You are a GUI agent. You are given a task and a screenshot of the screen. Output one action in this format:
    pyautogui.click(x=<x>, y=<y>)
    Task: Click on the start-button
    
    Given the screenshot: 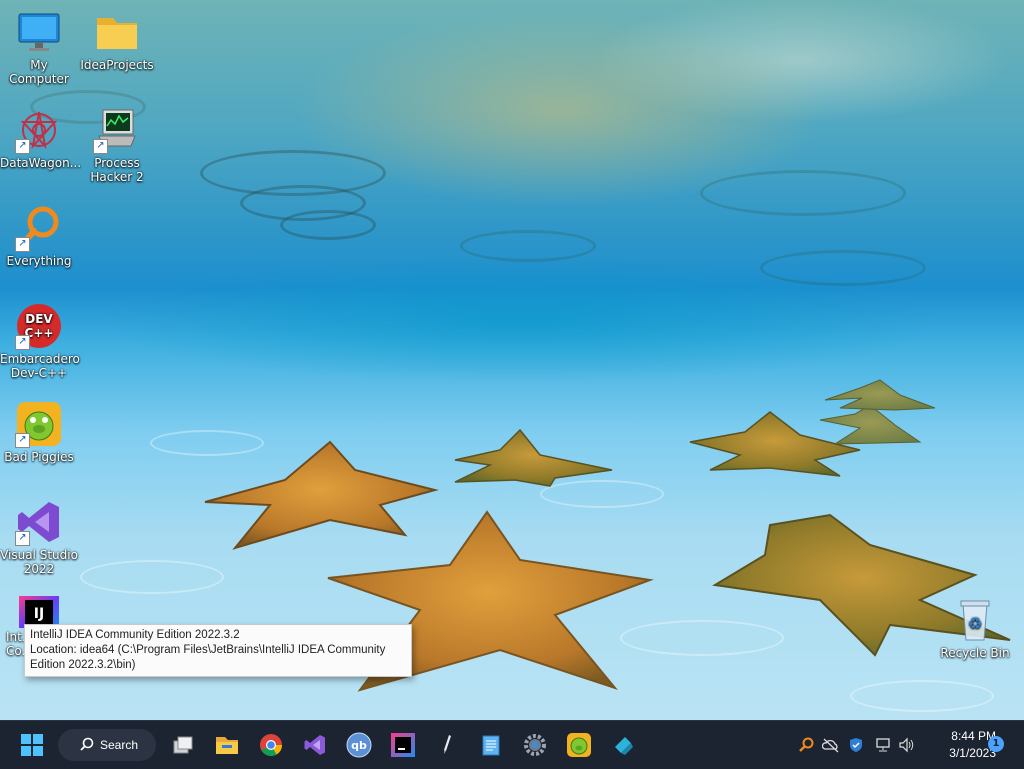 What is the action you would take?
    pyautogui.click(x=32, y=745)
    